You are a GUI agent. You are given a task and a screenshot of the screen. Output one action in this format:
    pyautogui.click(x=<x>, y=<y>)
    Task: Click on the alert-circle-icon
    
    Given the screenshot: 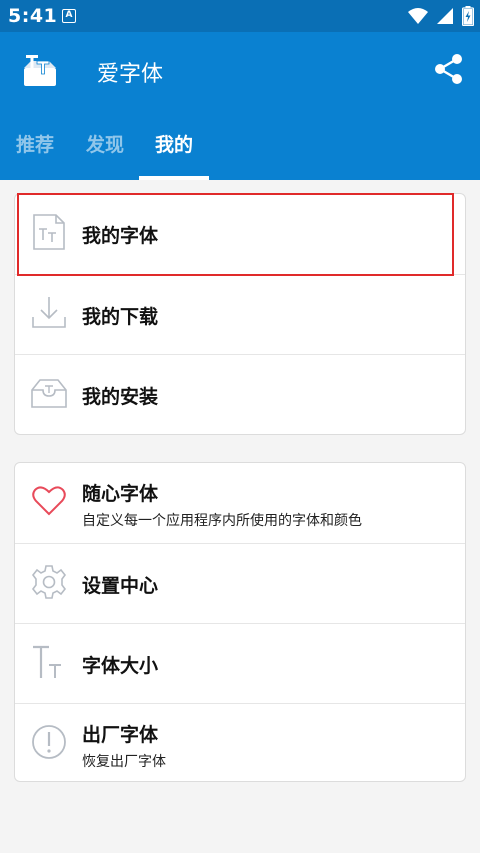 What is the action you would take?
    pyautogui.click(x=49, y=742)
    